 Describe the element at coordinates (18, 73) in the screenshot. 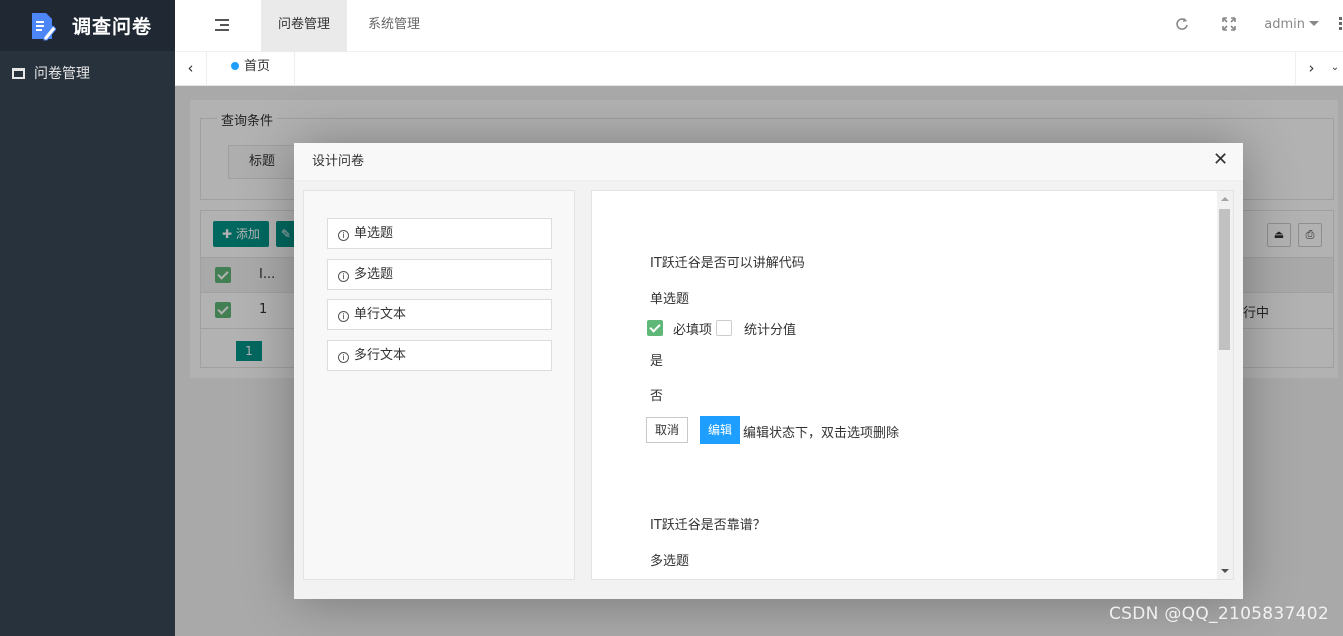

I see `window-icon` at that location.